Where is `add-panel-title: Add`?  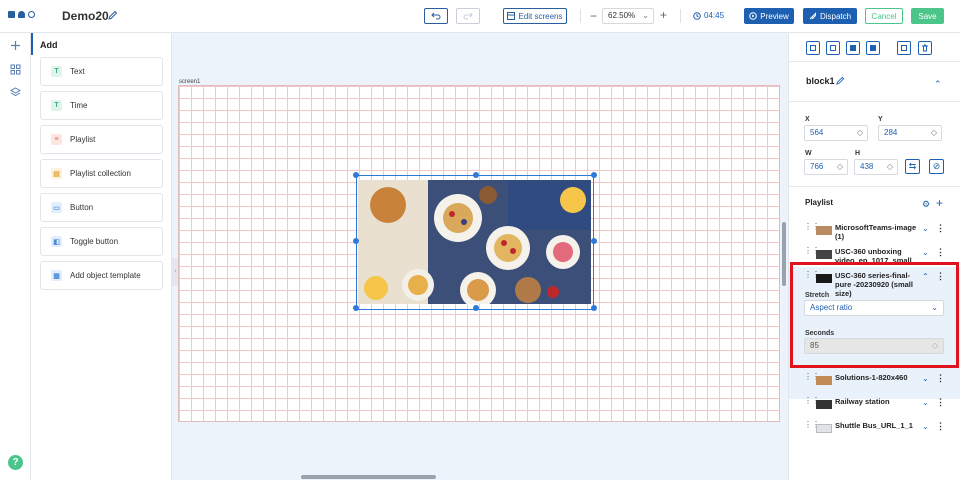 add-panel-title: Add is located at coordinates (49, 45).